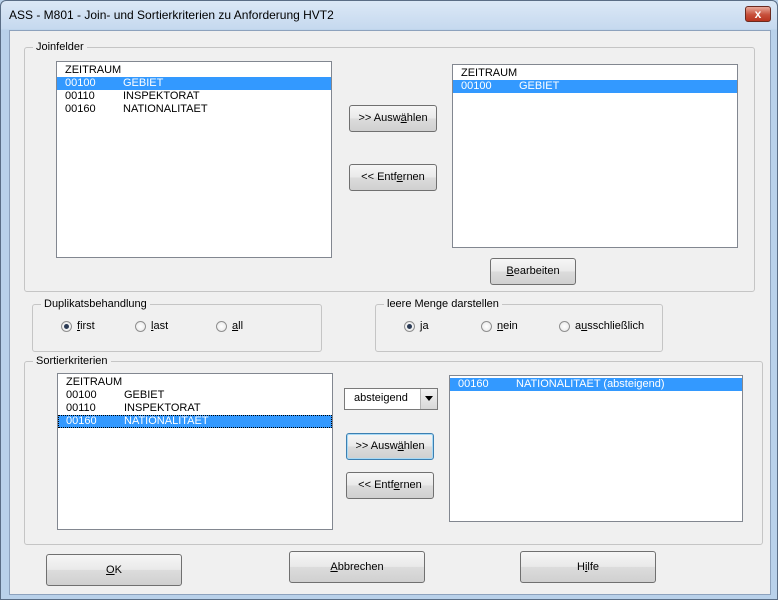 Image resolution: width=778 pixels, height=600 pixels. I want to click on radio-last-label: last, so click(160, 326).